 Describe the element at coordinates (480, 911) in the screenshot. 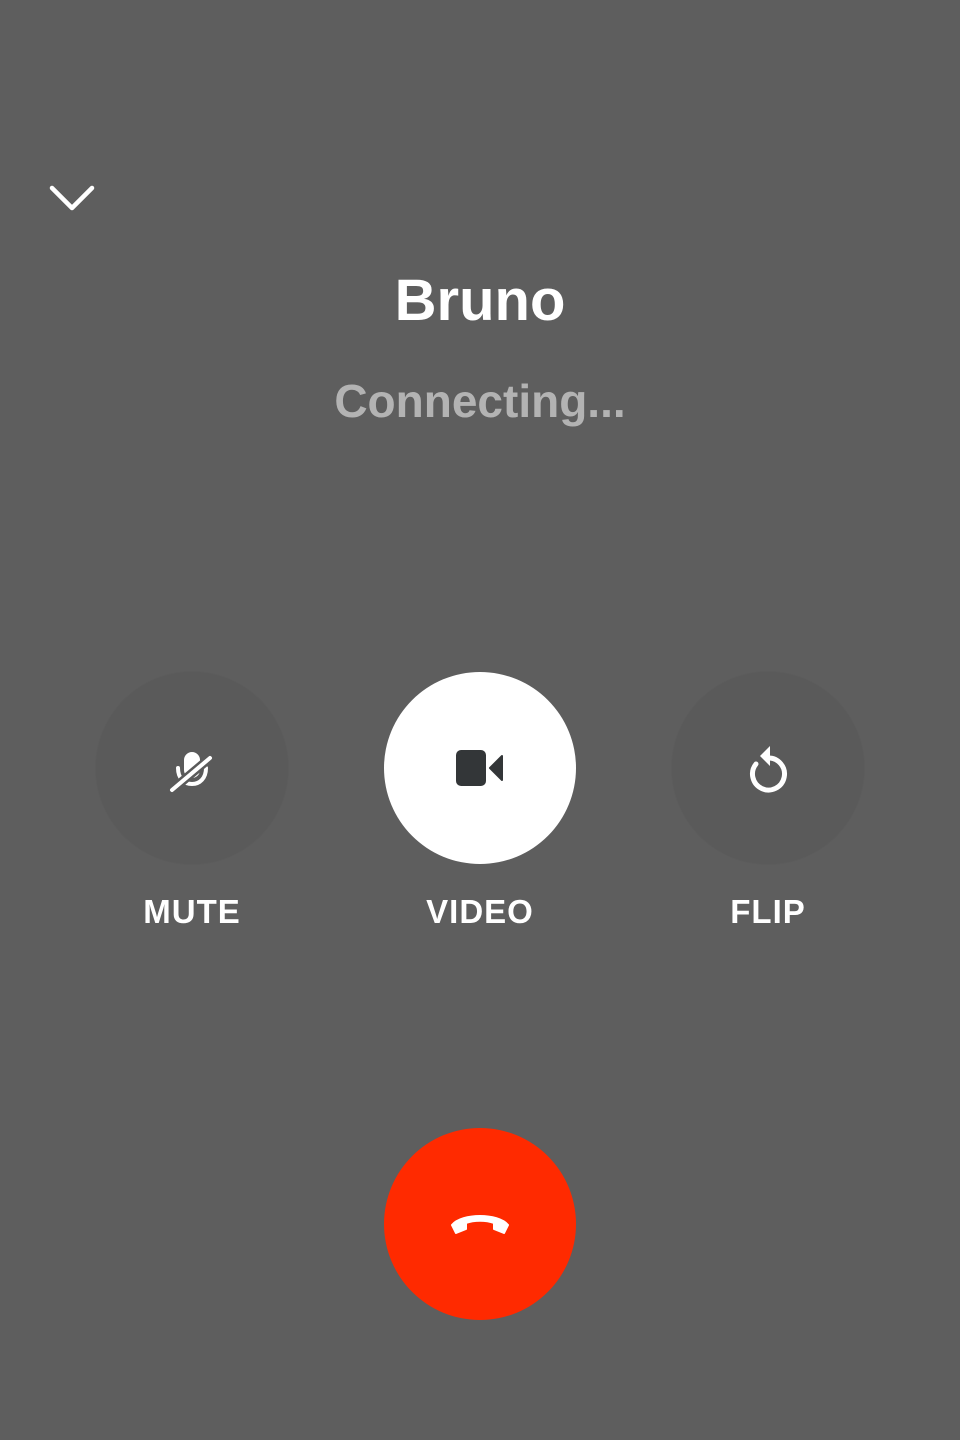

I see `video-label: VIDEO` at that location.